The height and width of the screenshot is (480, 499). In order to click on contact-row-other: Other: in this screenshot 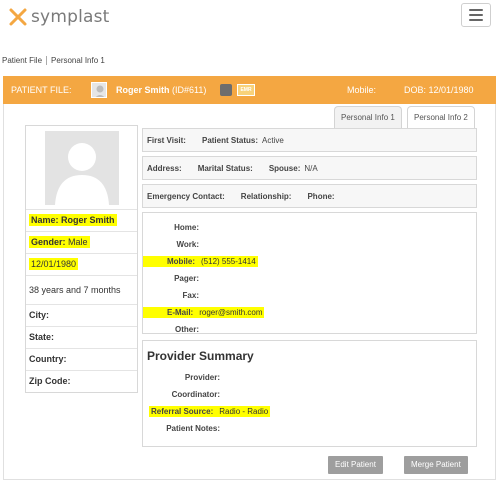, I will do `click(187, 329)`.